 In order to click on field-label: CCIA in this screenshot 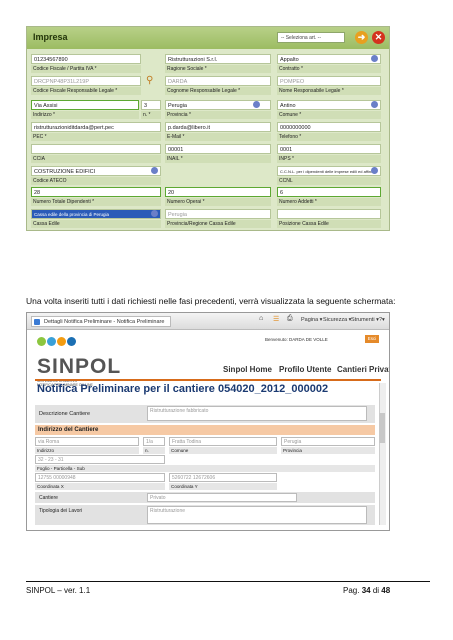, I will do `click(96, 159)`.